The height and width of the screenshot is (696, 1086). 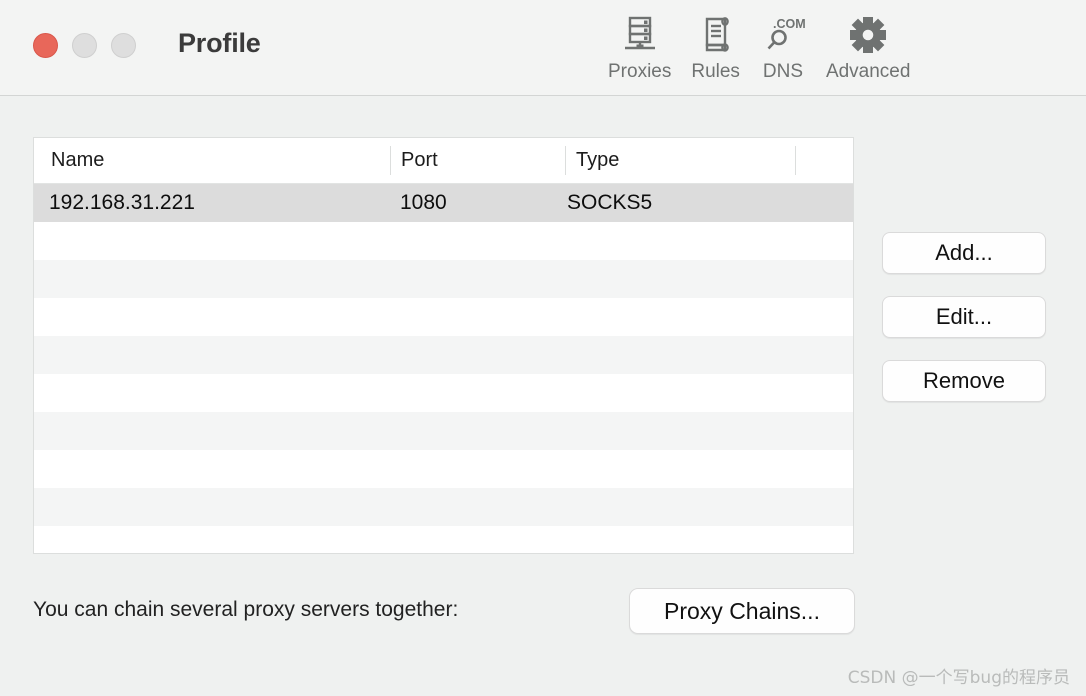 What do you see at coordinates (597, 160) in the screenshot?
I see `column-header-type: Type` at bounding box center [597, 160].